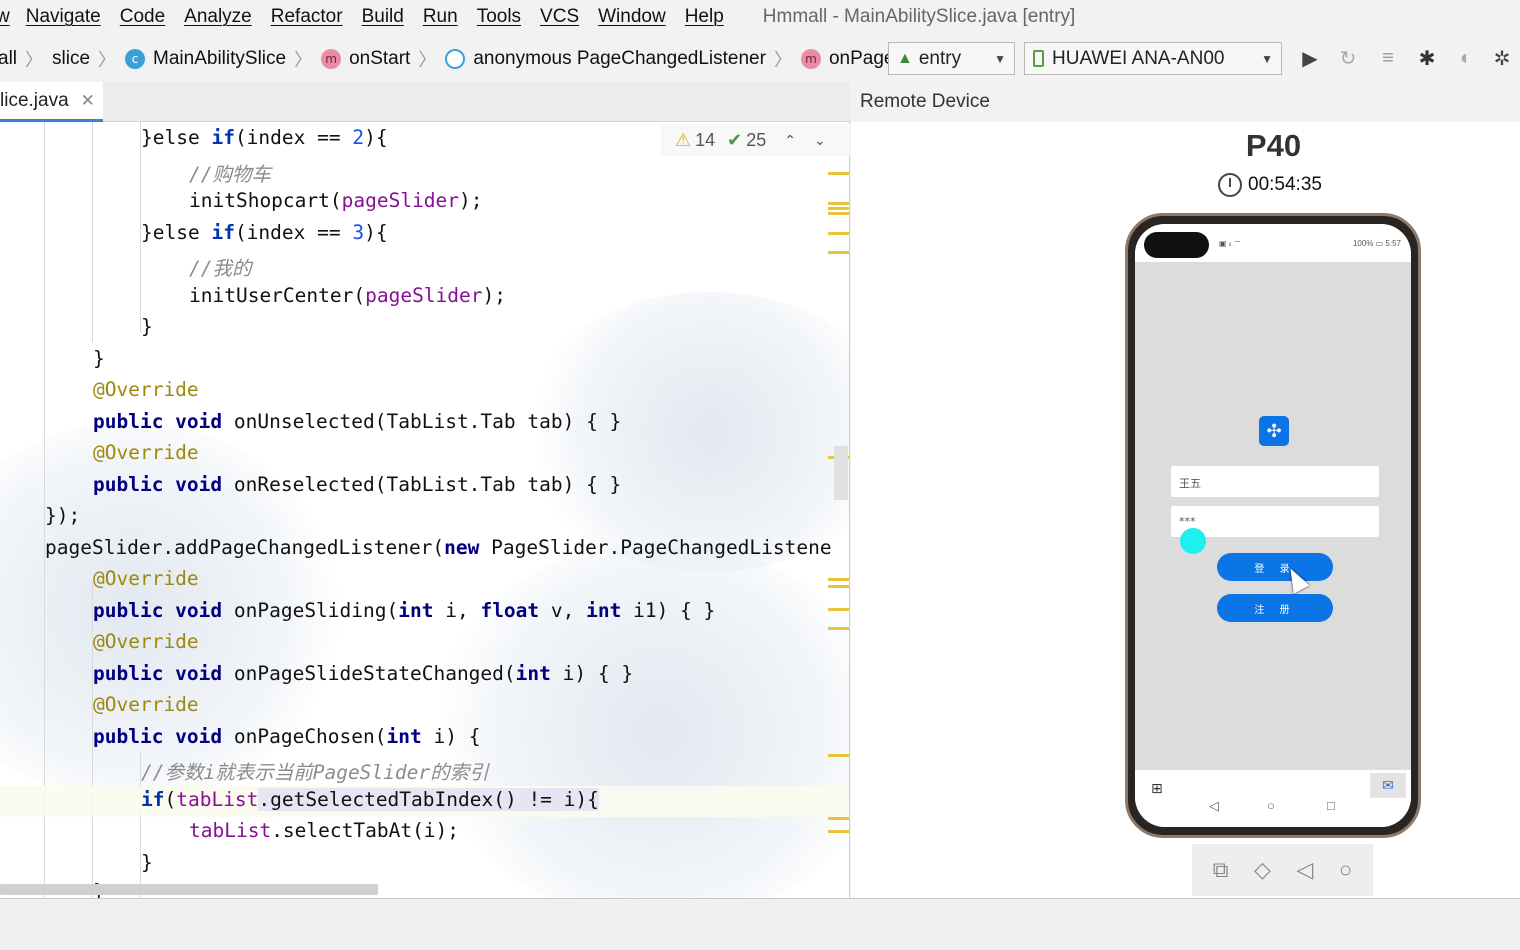 The height and width of the screenshot is (950, 1520). What do you see at coordinates (1230, 185) in the screenshot?
I see `timer-icon` at bounding box center [1230, 185].